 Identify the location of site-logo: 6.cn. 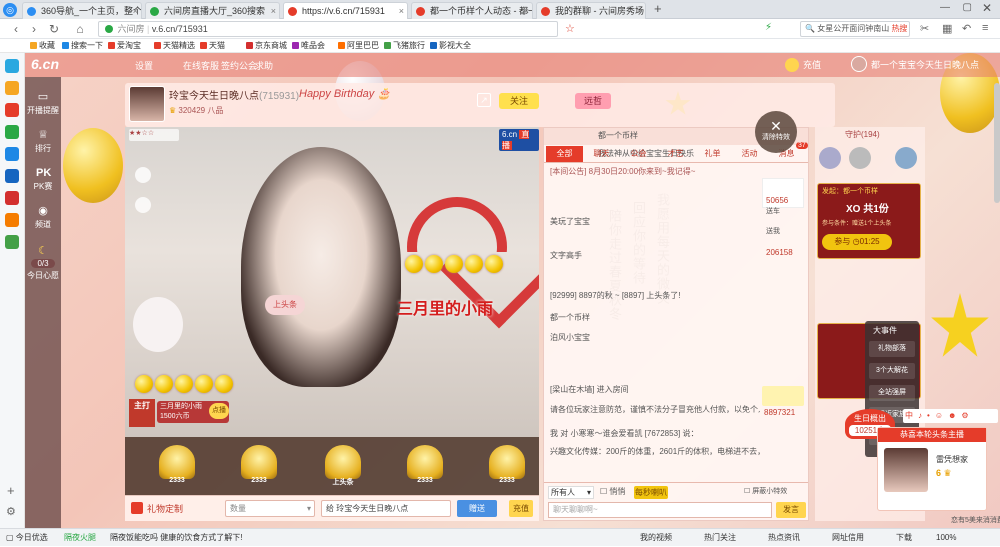
(45, 64).